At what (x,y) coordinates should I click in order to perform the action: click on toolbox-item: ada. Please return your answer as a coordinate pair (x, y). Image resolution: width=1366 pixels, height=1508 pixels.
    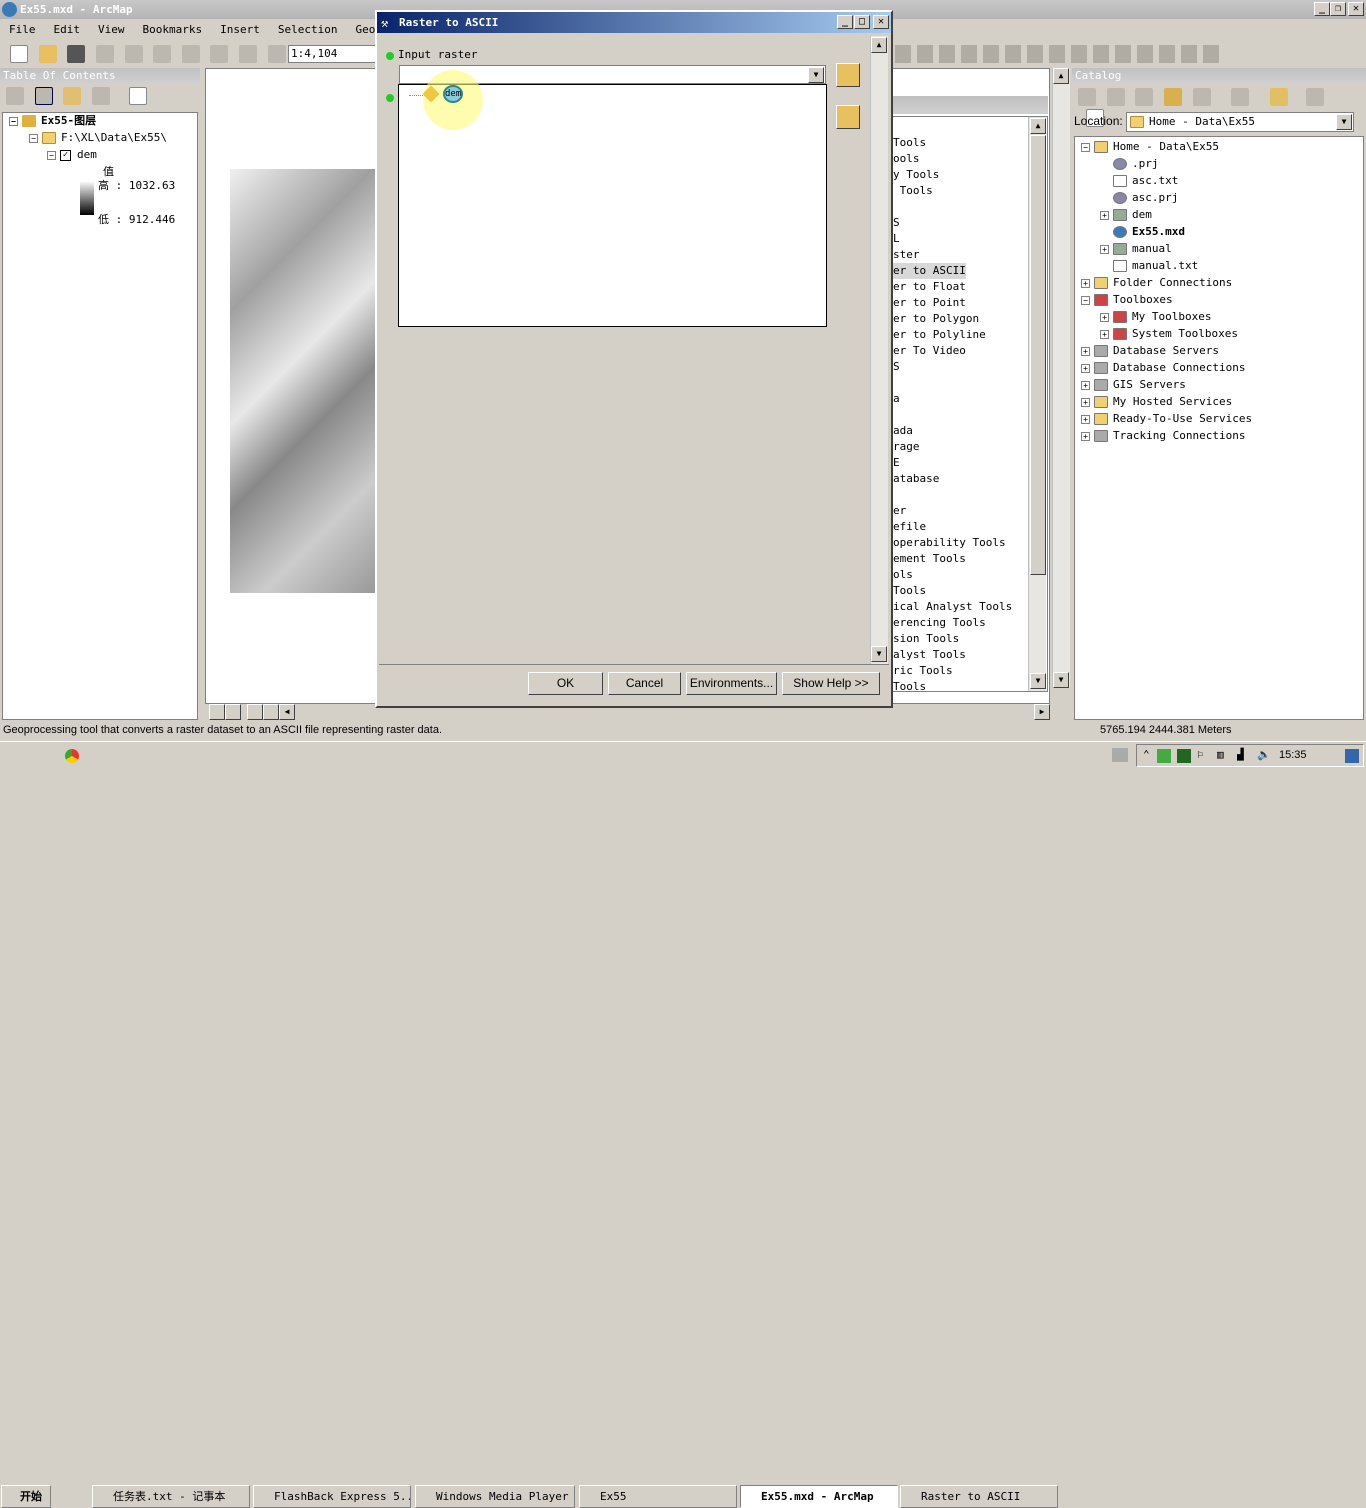
    Looking at the image, I should click on (903, 431).